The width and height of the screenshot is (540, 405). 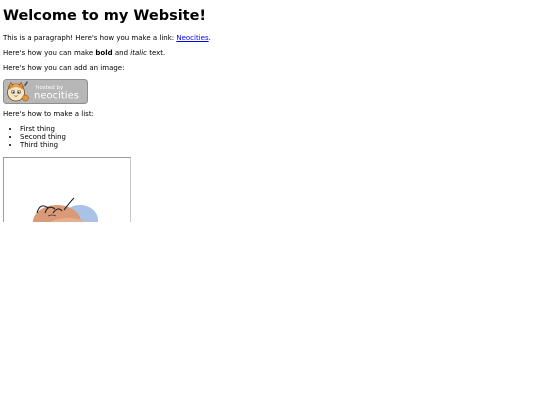 What do you see at coordinates (192, 38) in the screenshot?
I see `neocities-link: Neocities` at bounding box center [192, 38].